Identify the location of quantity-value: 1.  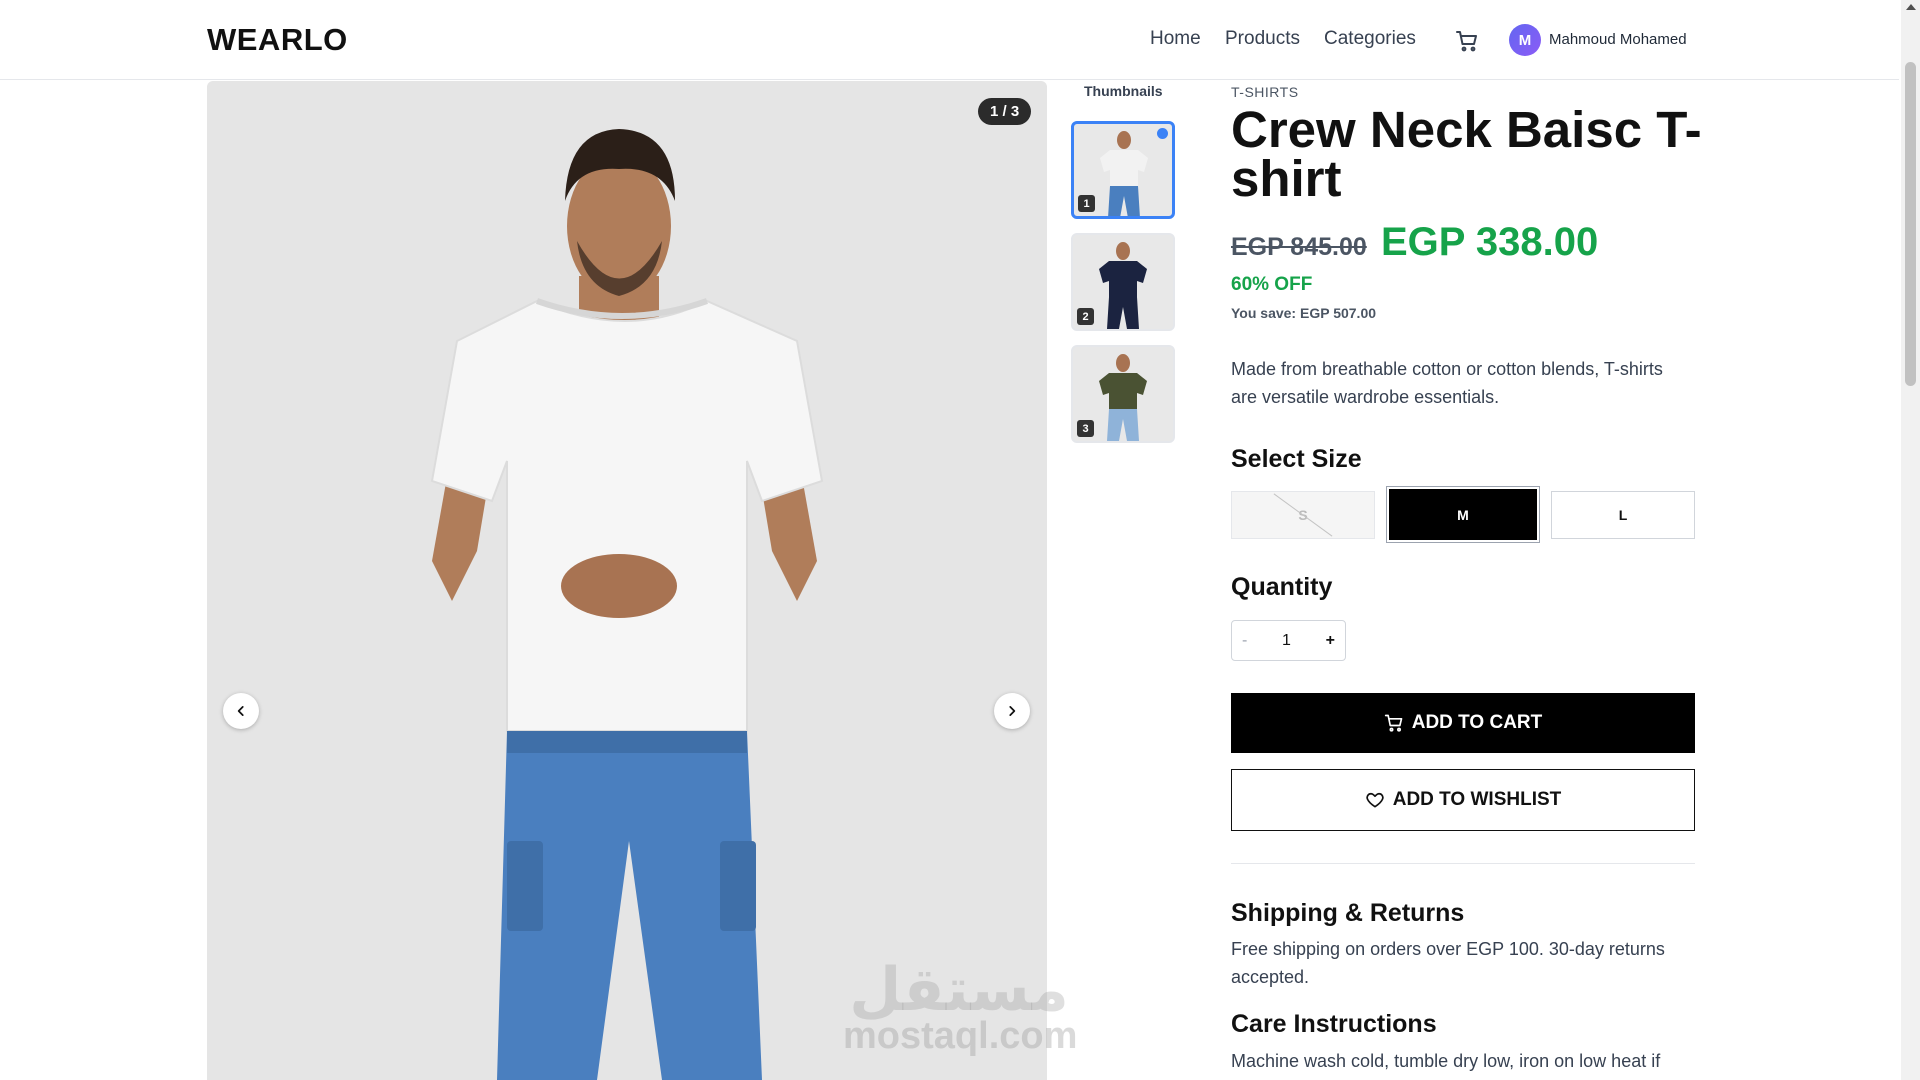
(1286, 641).